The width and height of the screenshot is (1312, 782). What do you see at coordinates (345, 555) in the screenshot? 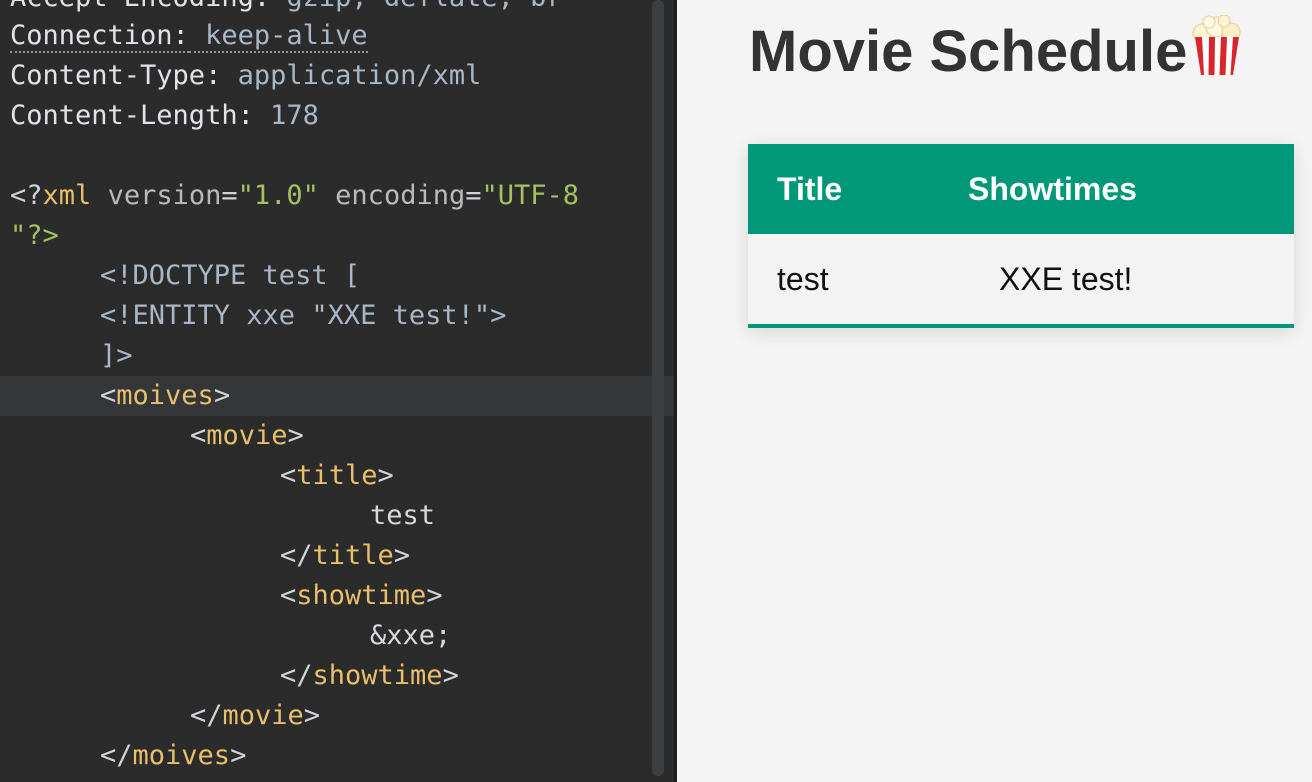
I see `code-line-title-close: </title>` at bounding box center [345, 555].